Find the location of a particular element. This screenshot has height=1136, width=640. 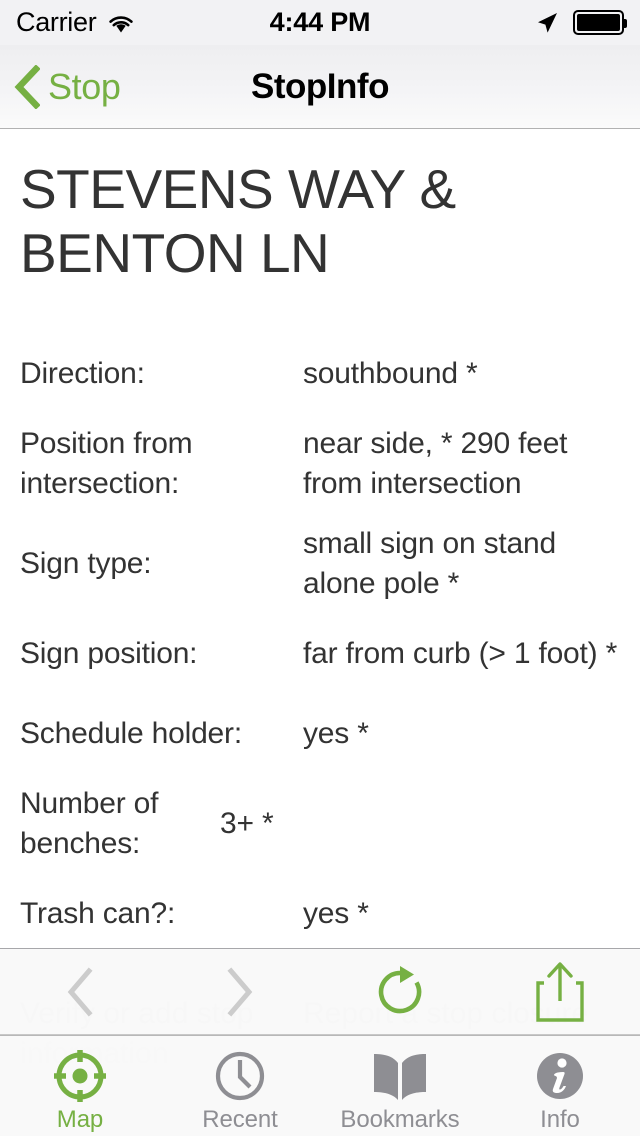

battery-full-icon is located at coordinates (600, 22).